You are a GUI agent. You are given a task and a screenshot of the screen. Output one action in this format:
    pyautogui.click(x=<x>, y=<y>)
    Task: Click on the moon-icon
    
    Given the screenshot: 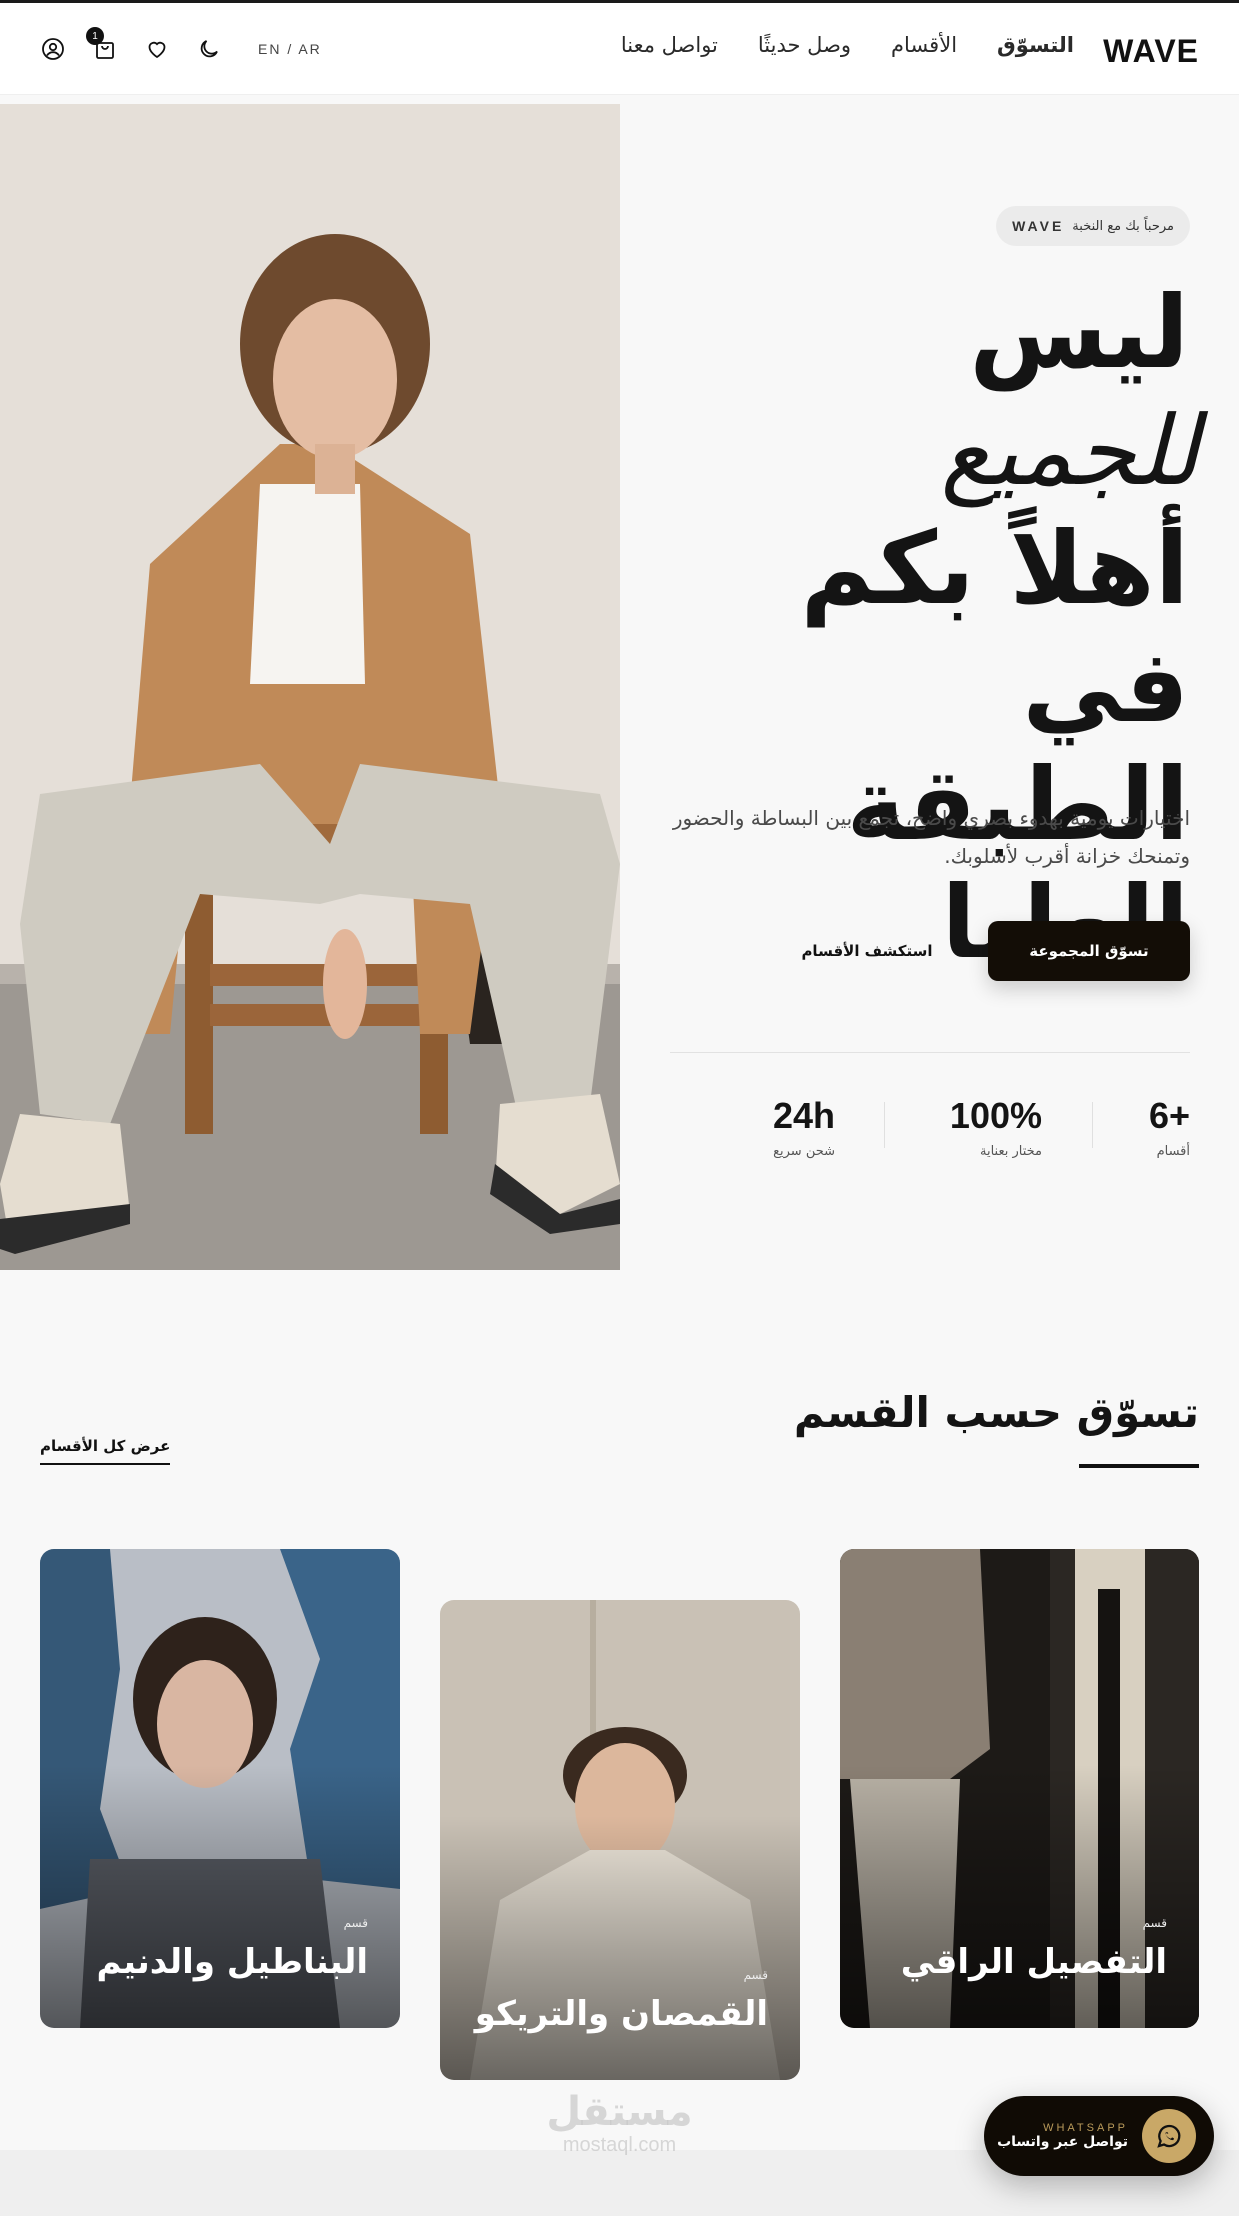 What is the action you would take?
    pyautogui.click(x=209, y=49)
    